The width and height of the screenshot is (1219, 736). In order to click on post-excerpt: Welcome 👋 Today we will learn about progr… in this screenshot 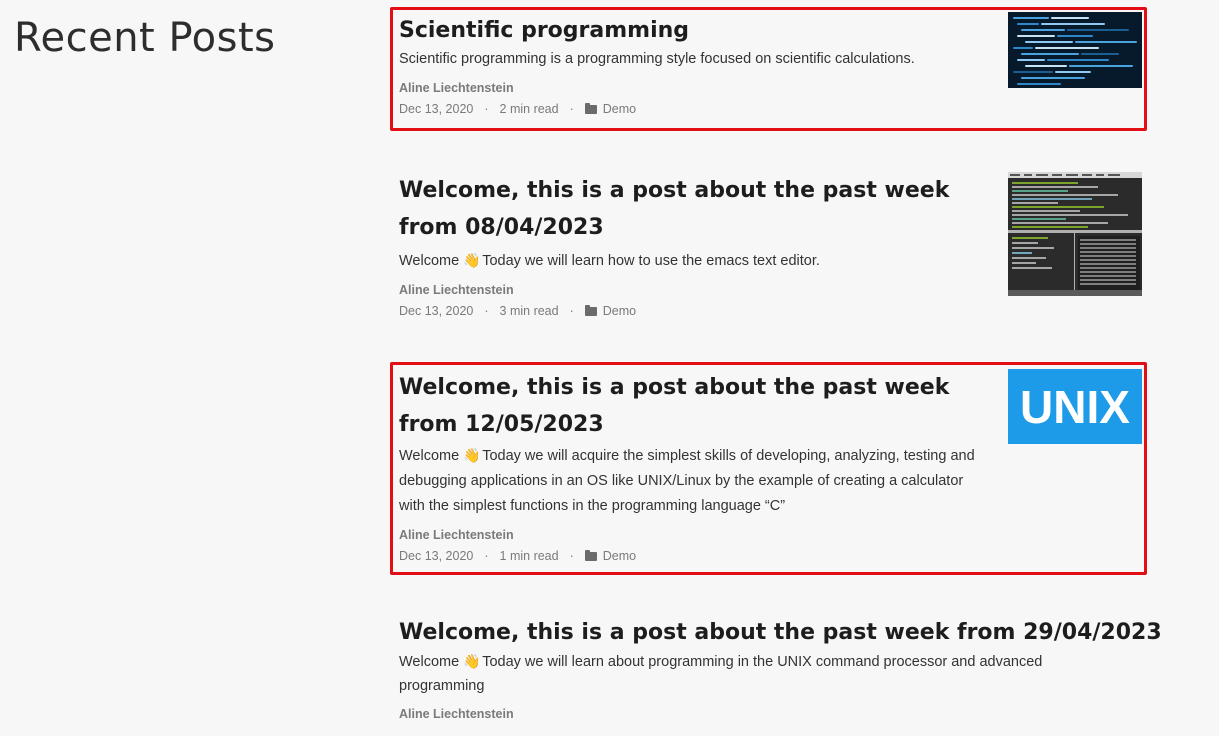, I will do `click(744, 673)`.